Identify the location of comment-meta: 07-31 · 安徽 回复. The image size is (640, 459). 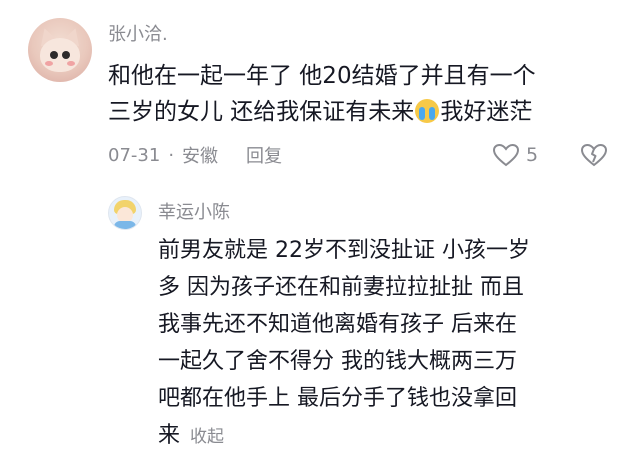
(195, 155).